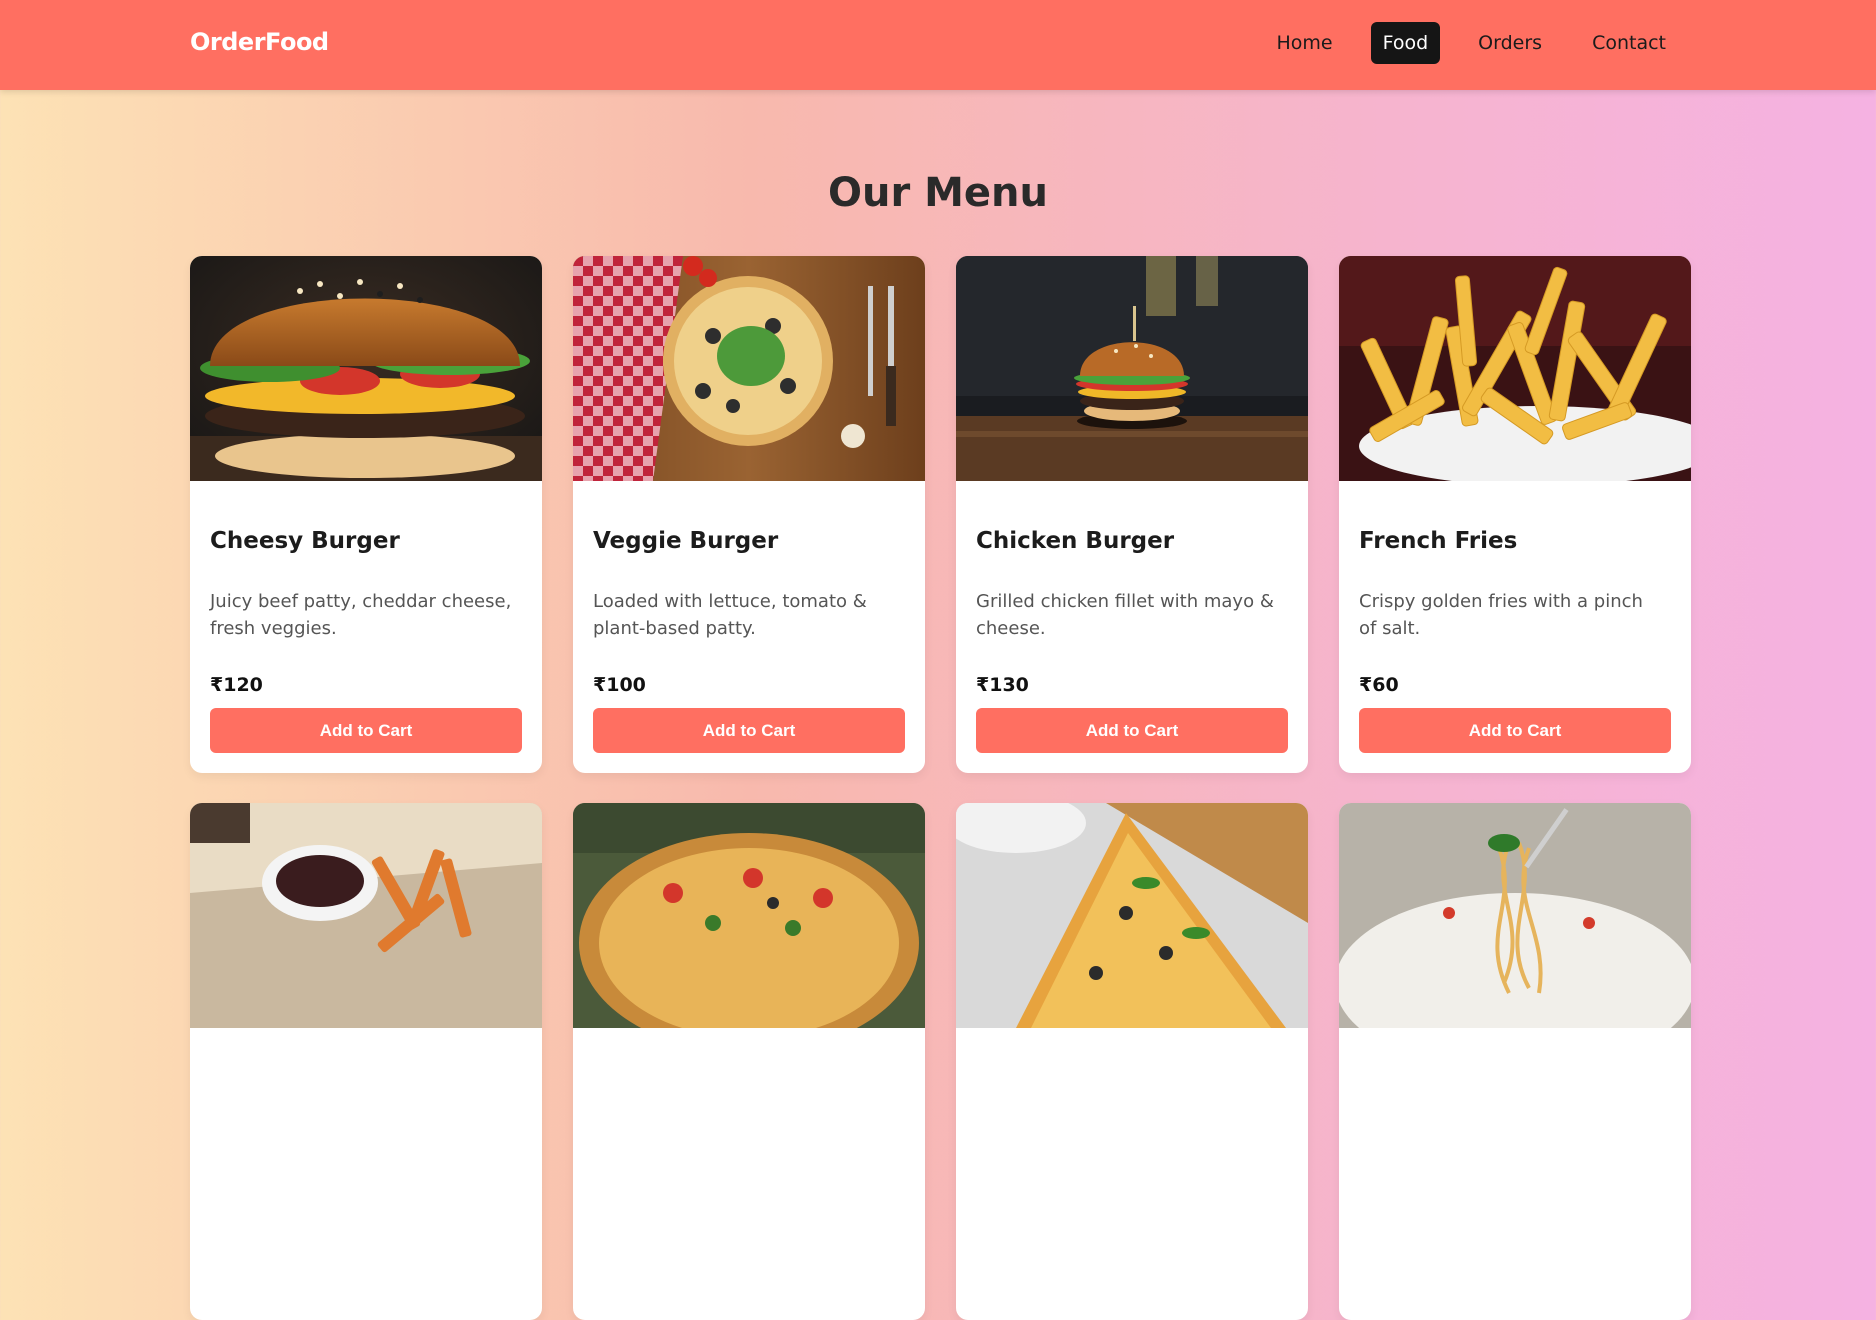  I want to click on sweet-potato-fries-image, so click(366, 915).